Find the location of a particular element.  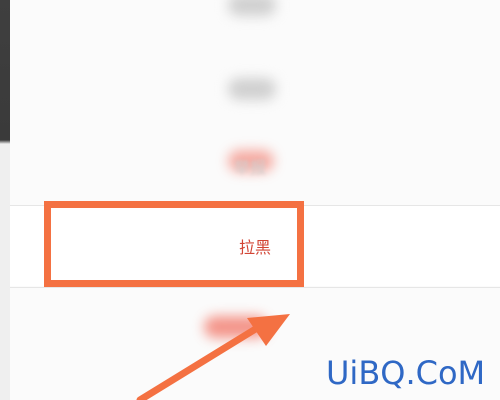

watermark: UiBQ.CoM is located at coordinates (406, 373).